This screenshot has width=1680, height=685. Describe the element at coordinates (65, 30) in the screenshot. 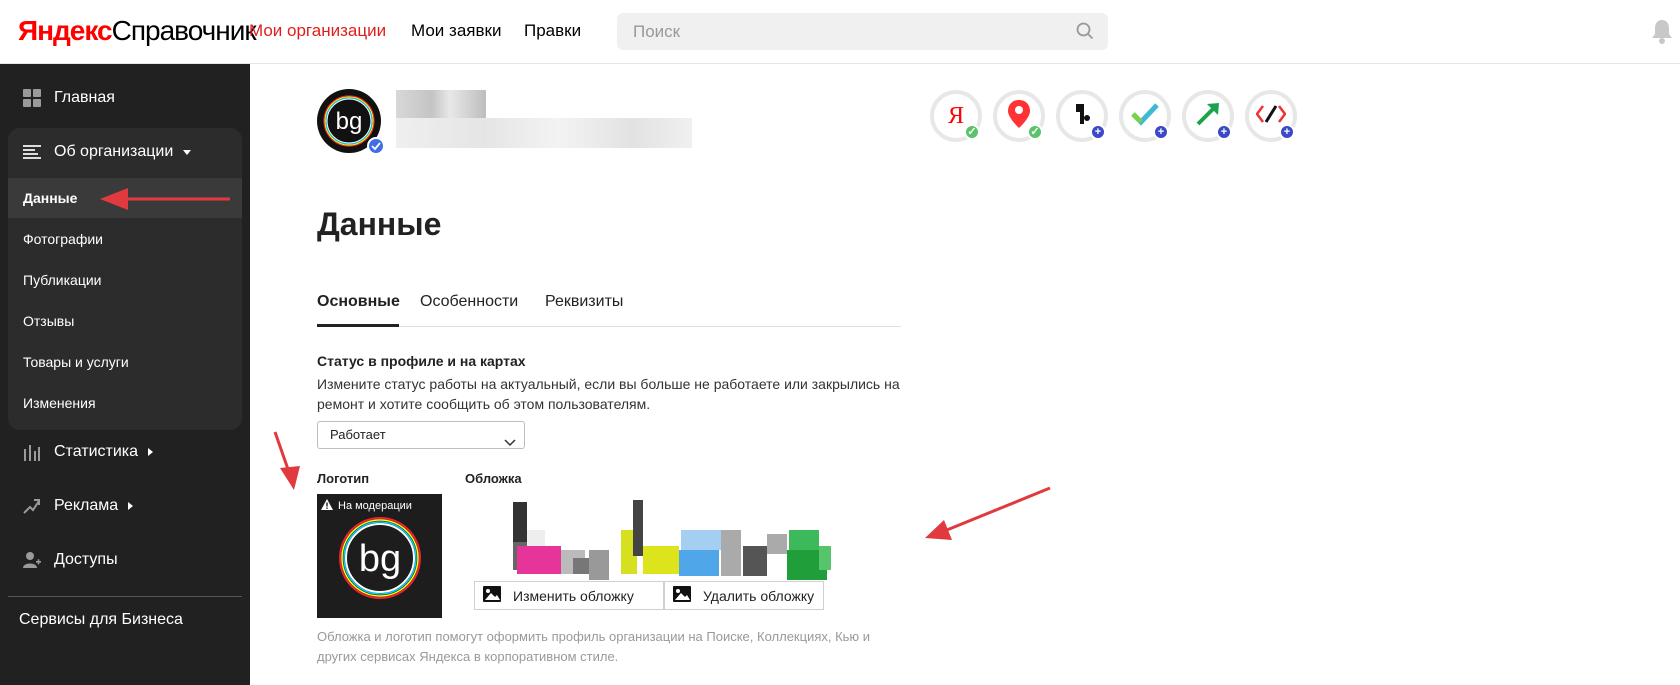

I see `logo-yandex-text: Яндекс` at that location.